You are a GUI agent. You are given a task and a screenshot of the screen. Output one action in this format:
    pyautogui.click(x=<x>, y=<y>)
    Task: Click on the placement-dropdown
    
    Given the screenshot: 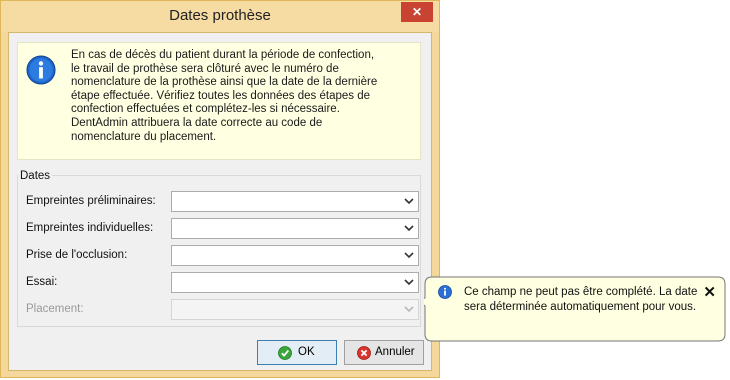 What is the action you would take?
    pyautogui.click(x=295, y=309)
    